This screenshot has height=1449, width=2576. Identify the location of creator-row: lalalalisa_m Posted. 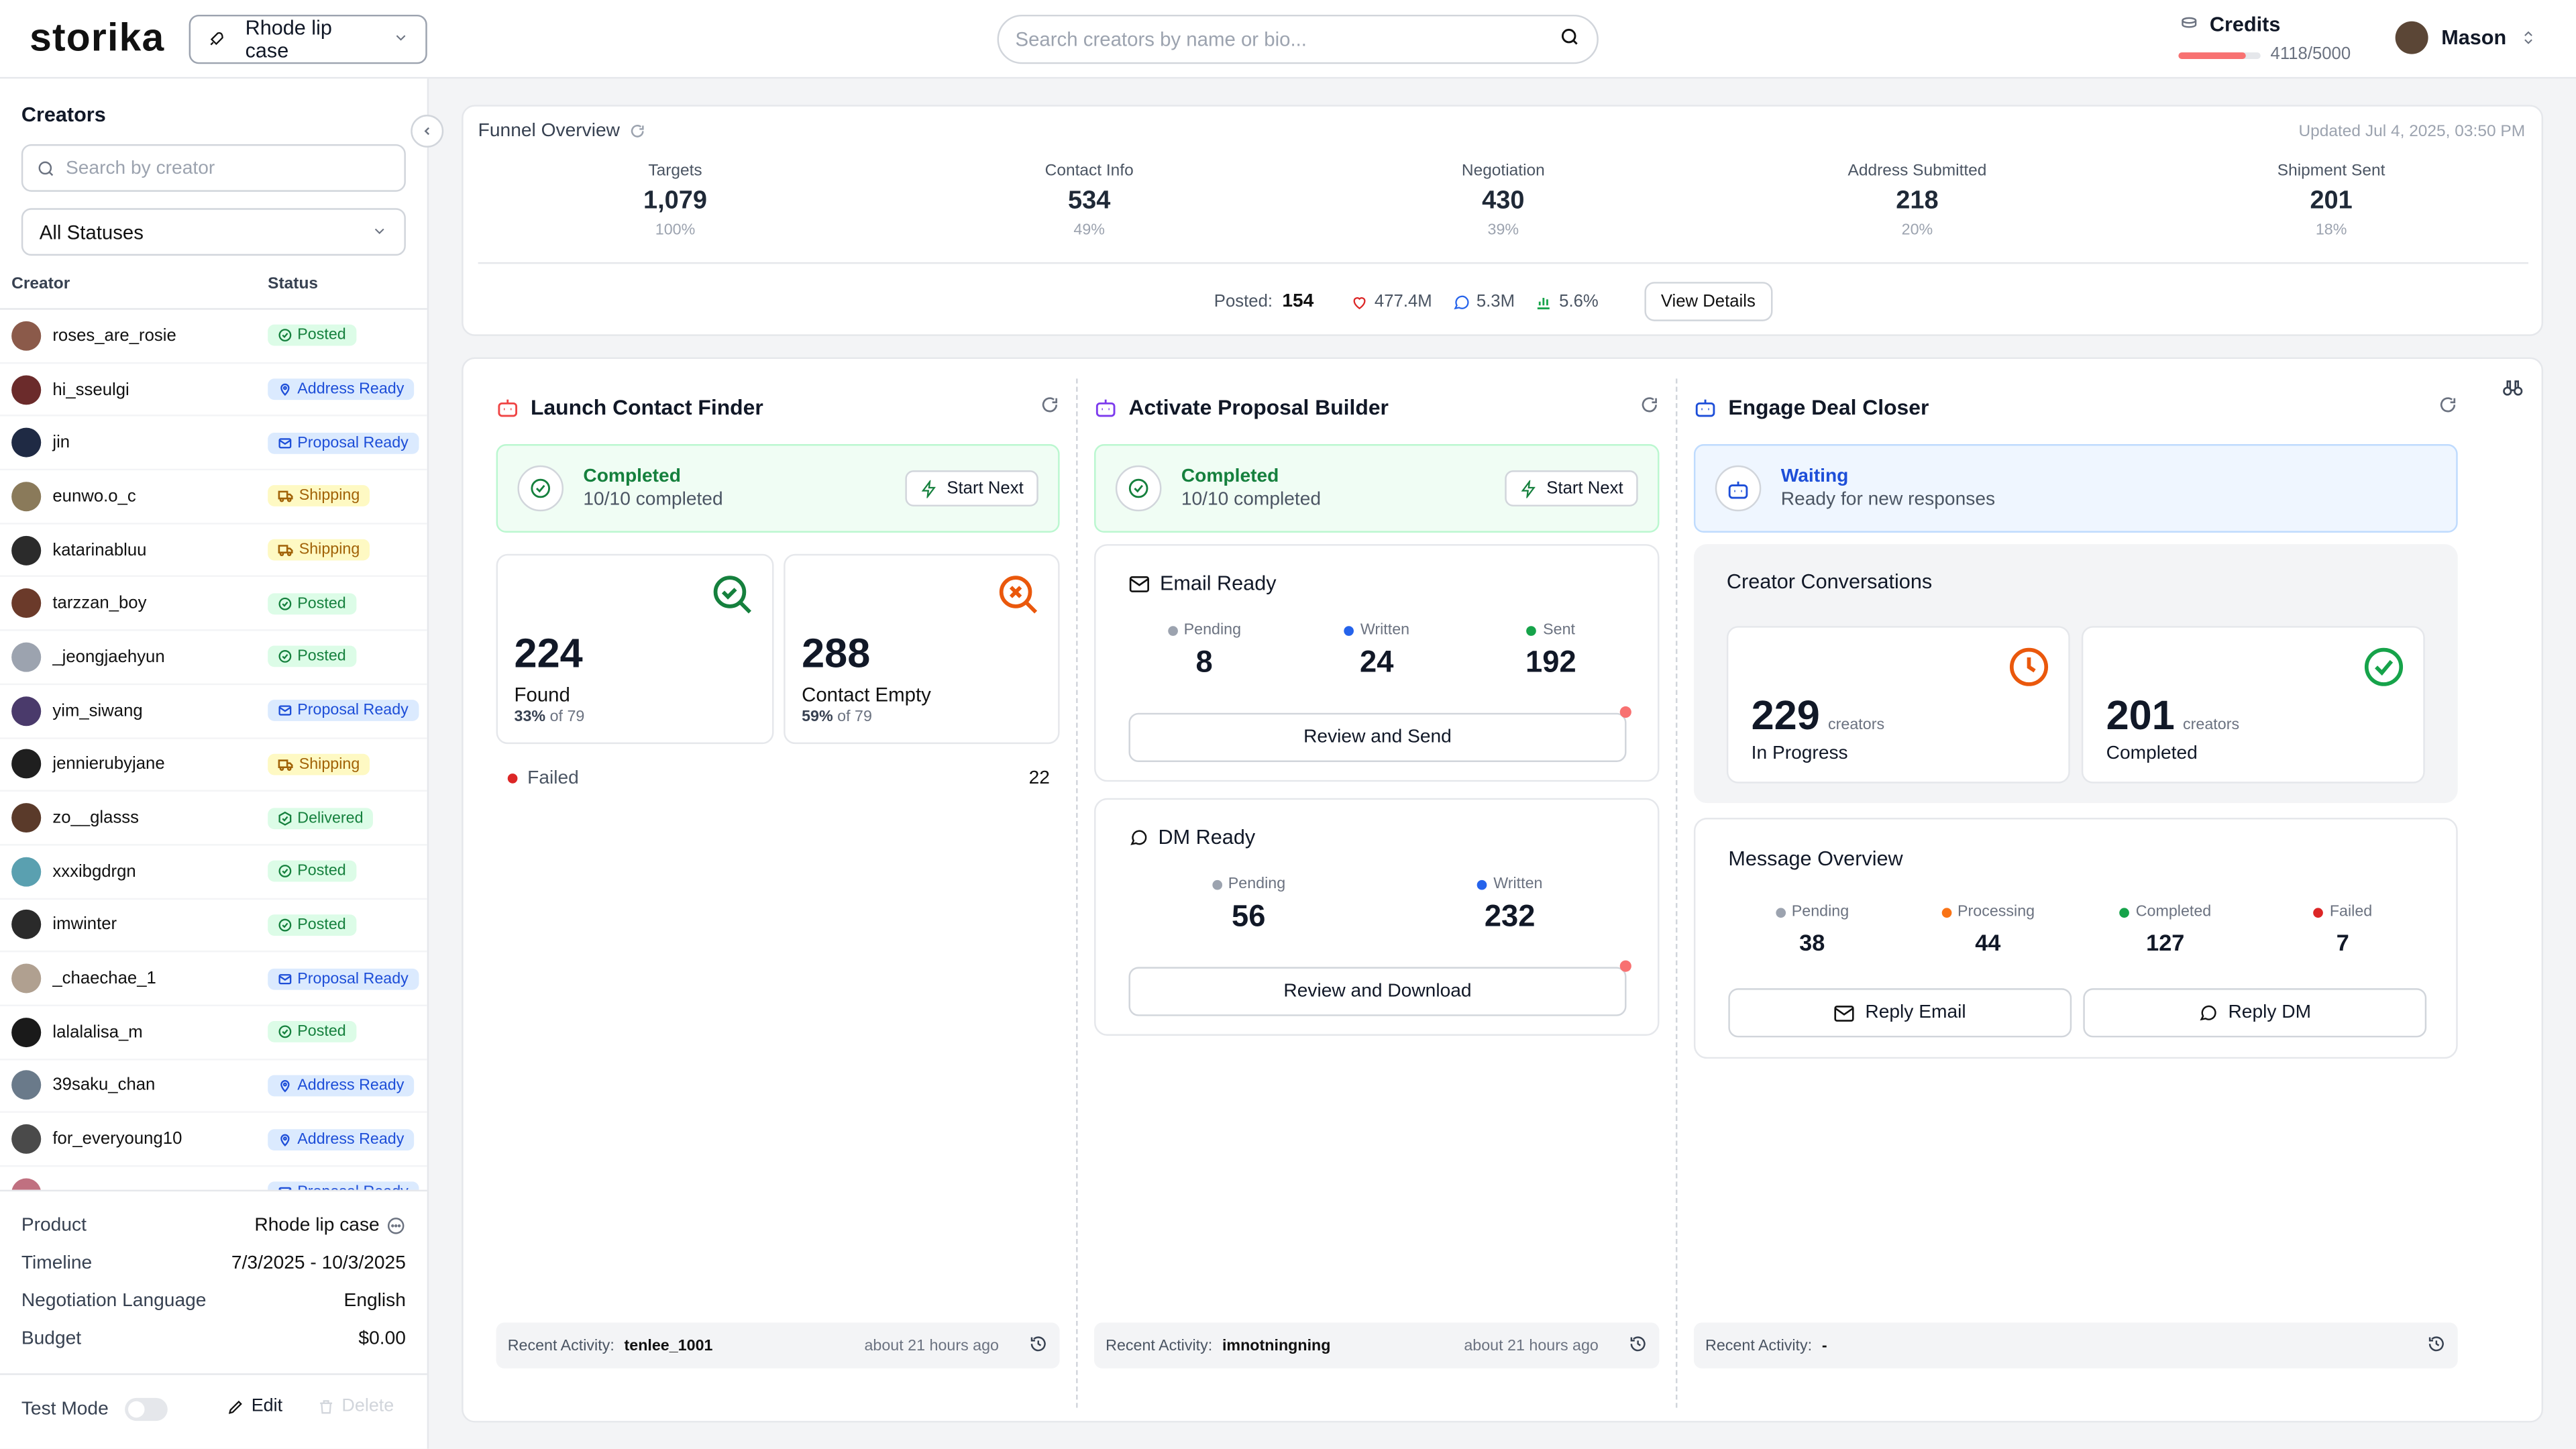
(213, 1033).